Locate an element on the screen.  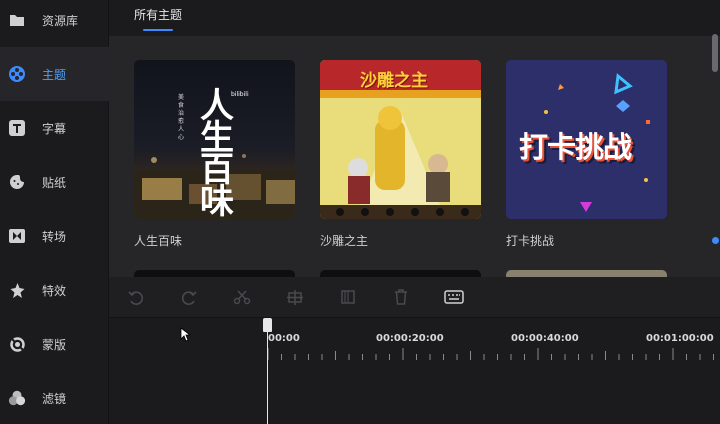
playhead-line is located at coordinates (267, 377).